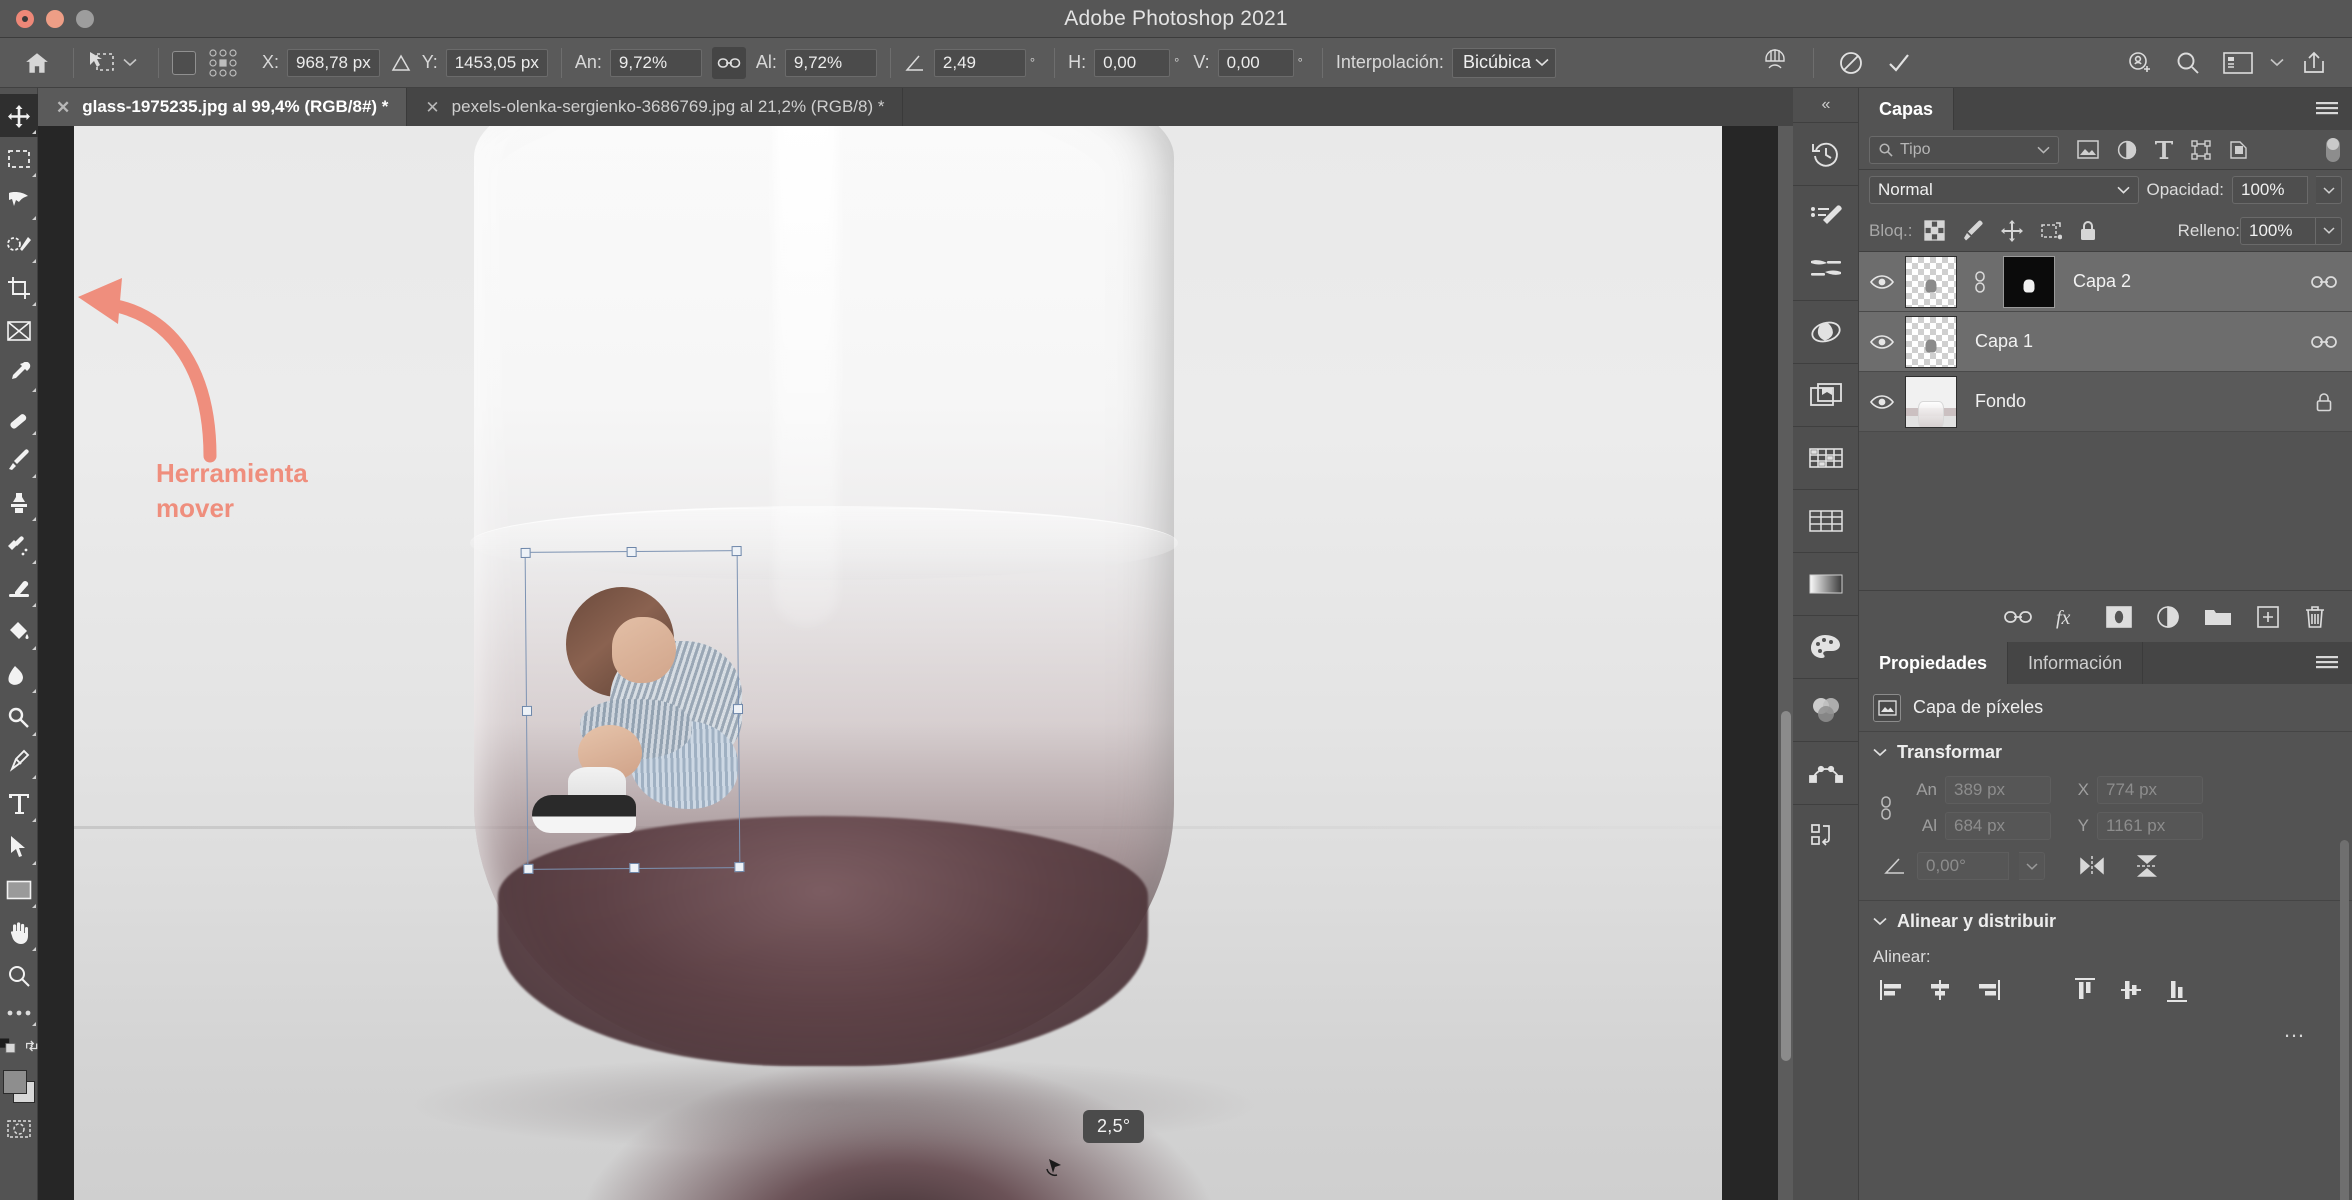 The image size is (2352, 1200). I want to click on lock-transparent-pixels-icon, so click(1935, 230).